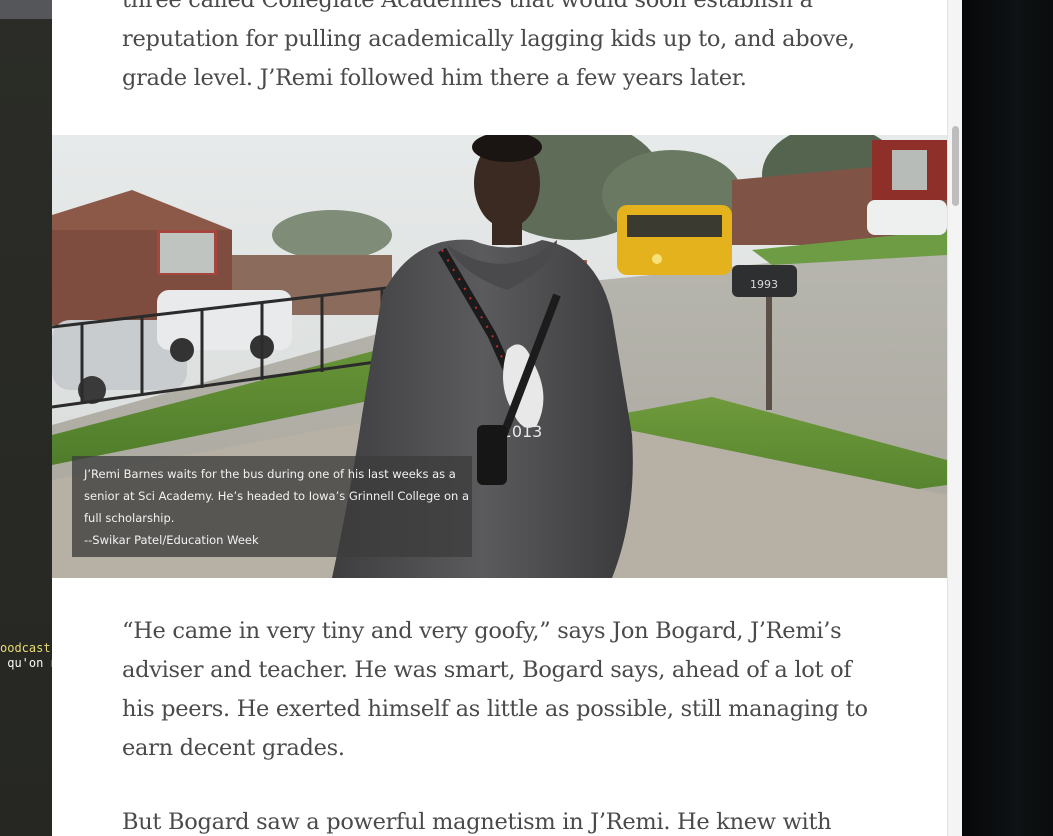  Describe the element at coordinates (233, 748) in the screenshot. I see `paragraph-line: earn decent grades.` at that location.